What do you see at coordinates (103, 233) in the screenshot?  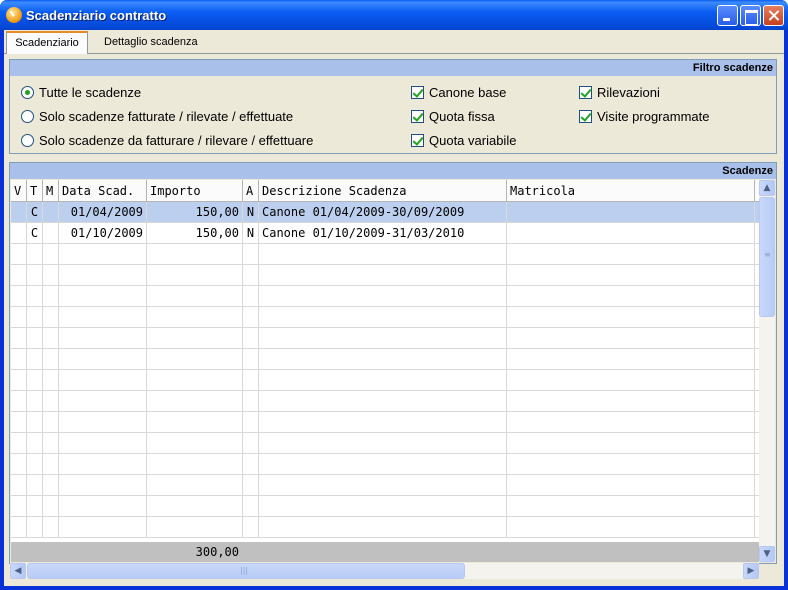 I see `cell-data: 01/10/2009` at bounding box center [103, 233].